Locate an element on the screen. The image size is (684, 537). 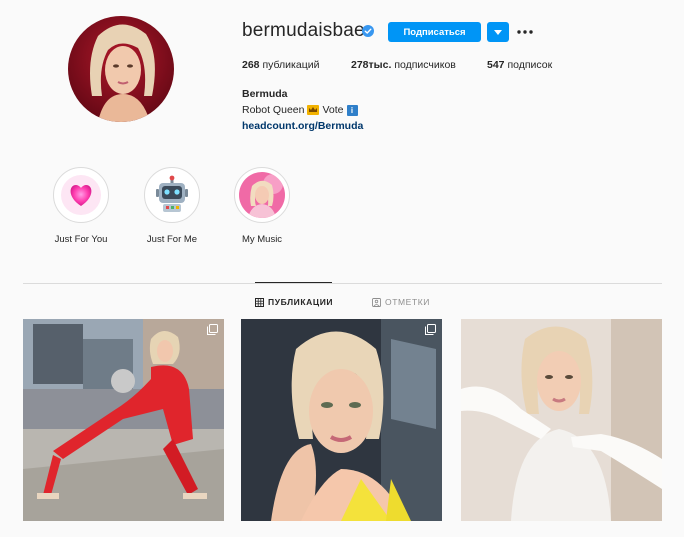
profile-username: bermudaisbae is located at coordinates (303, 30).